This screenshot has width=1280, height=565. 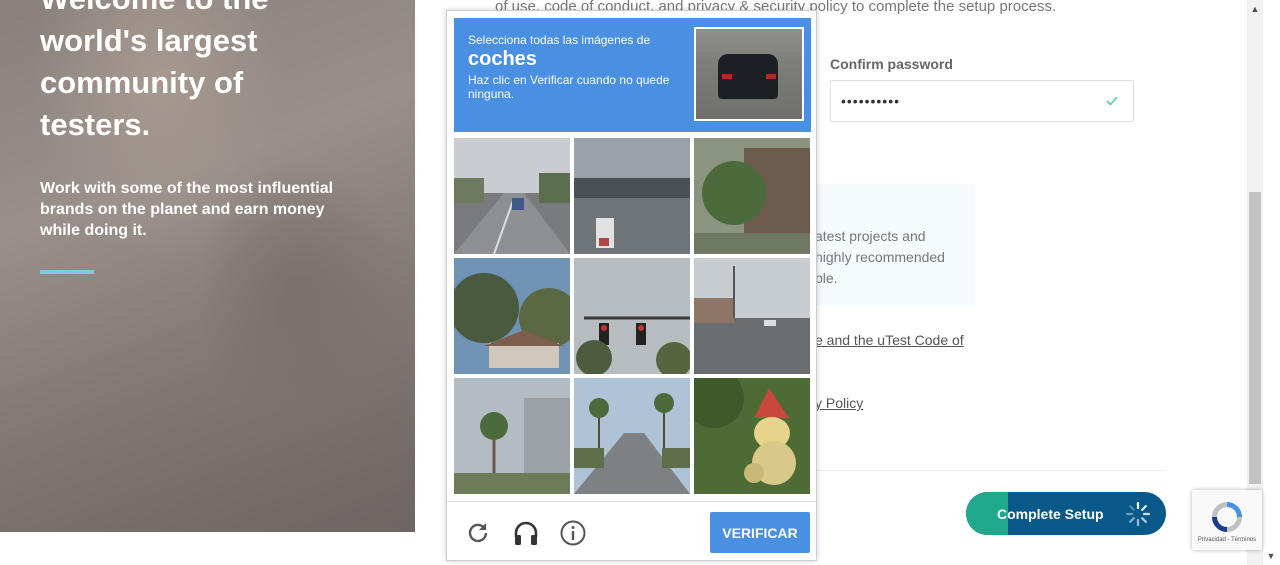 I want to click on scrollbar-thumb, so click(x=1255, y=338).